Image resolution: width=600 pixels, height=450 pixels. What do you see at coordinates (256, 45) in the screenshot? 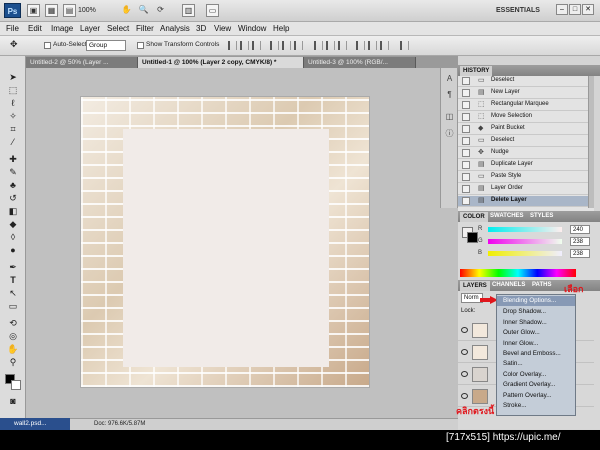
I see `align-bottom-icon` at bounding box center [256, 45].